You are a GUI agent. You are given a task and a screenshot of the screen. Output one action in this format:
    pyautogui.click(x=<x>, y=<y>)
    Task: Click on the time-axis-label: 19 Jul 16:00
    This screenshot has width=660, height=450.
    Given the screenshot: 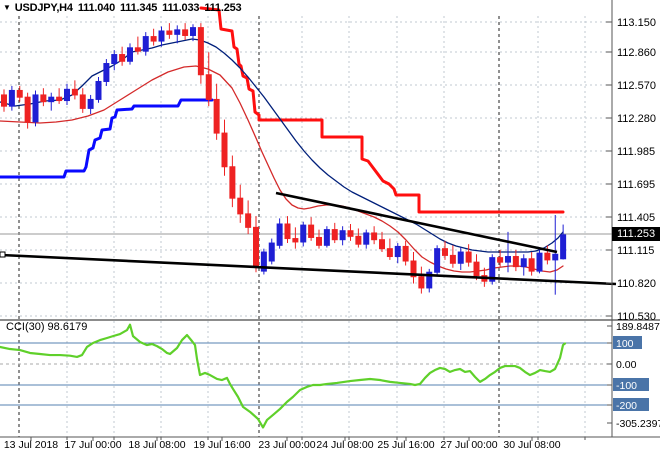 What is the action you would take?
    pyautogui.click(x=221, y=444)
    